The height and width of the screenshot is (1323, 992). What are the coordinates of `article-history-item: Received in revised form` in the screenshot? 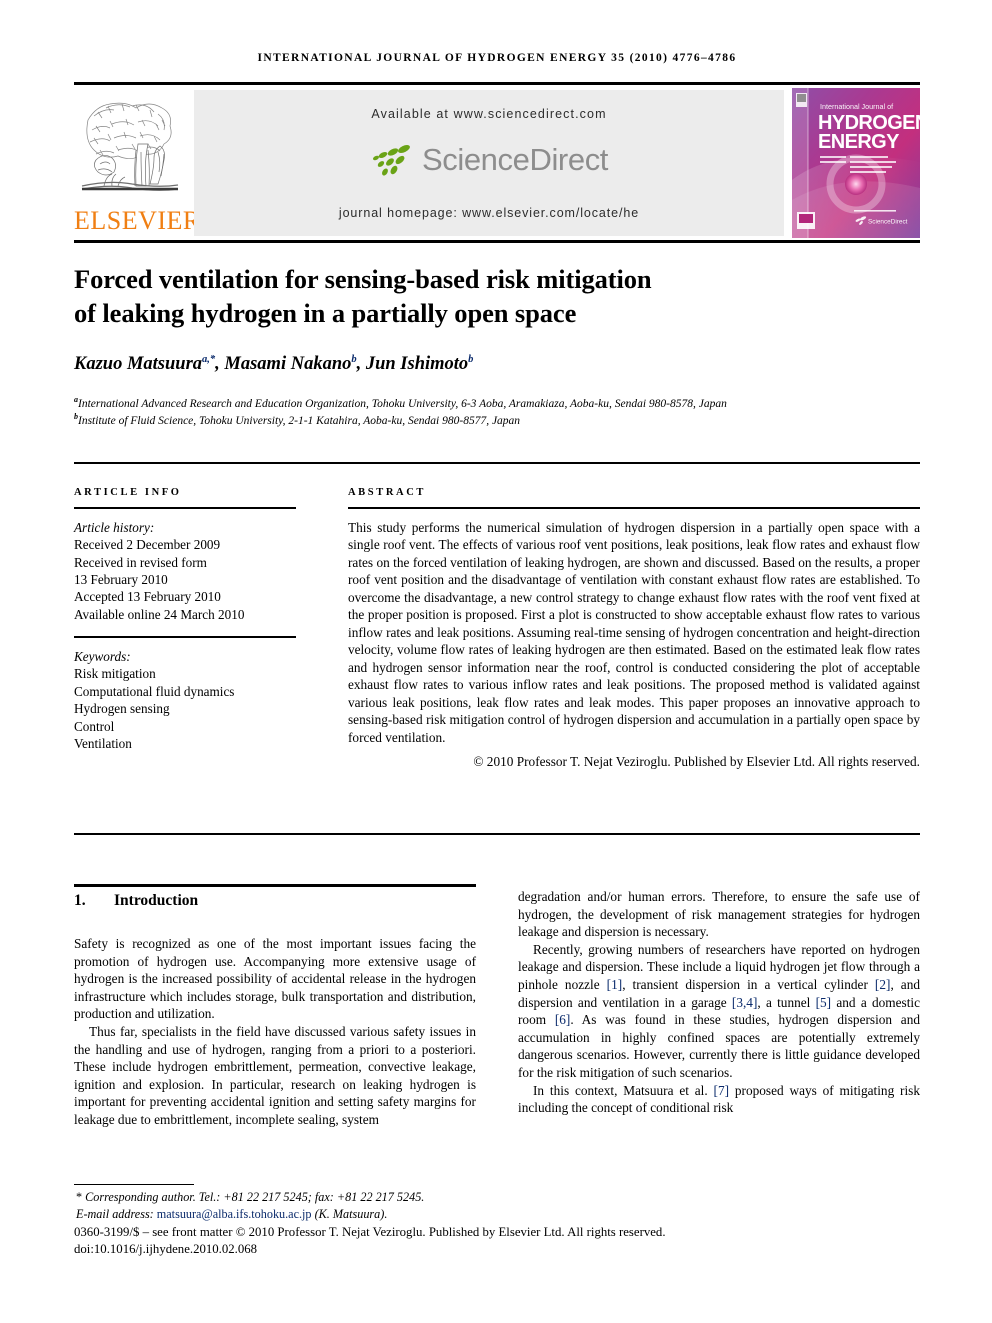 It's located at (140, 562).